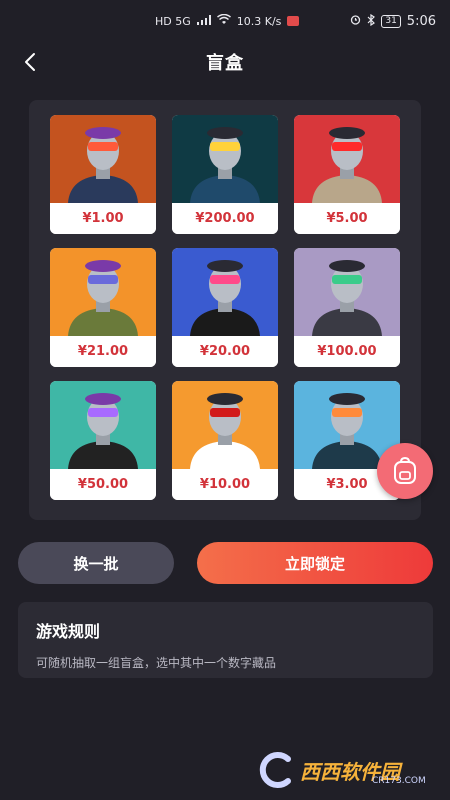 Image resolution: width=450 pixels, height=800 pixels. I want to click on blind-box-card: ¥1.00, so click(103, 174).